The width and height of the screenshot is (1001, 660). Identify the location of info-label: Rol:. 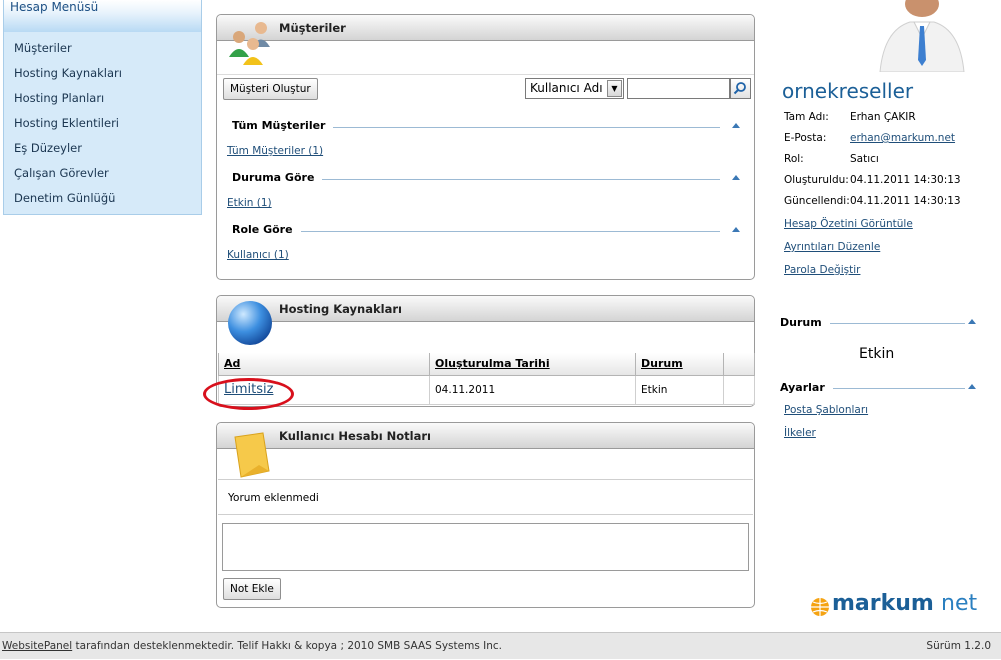
(794, 159).